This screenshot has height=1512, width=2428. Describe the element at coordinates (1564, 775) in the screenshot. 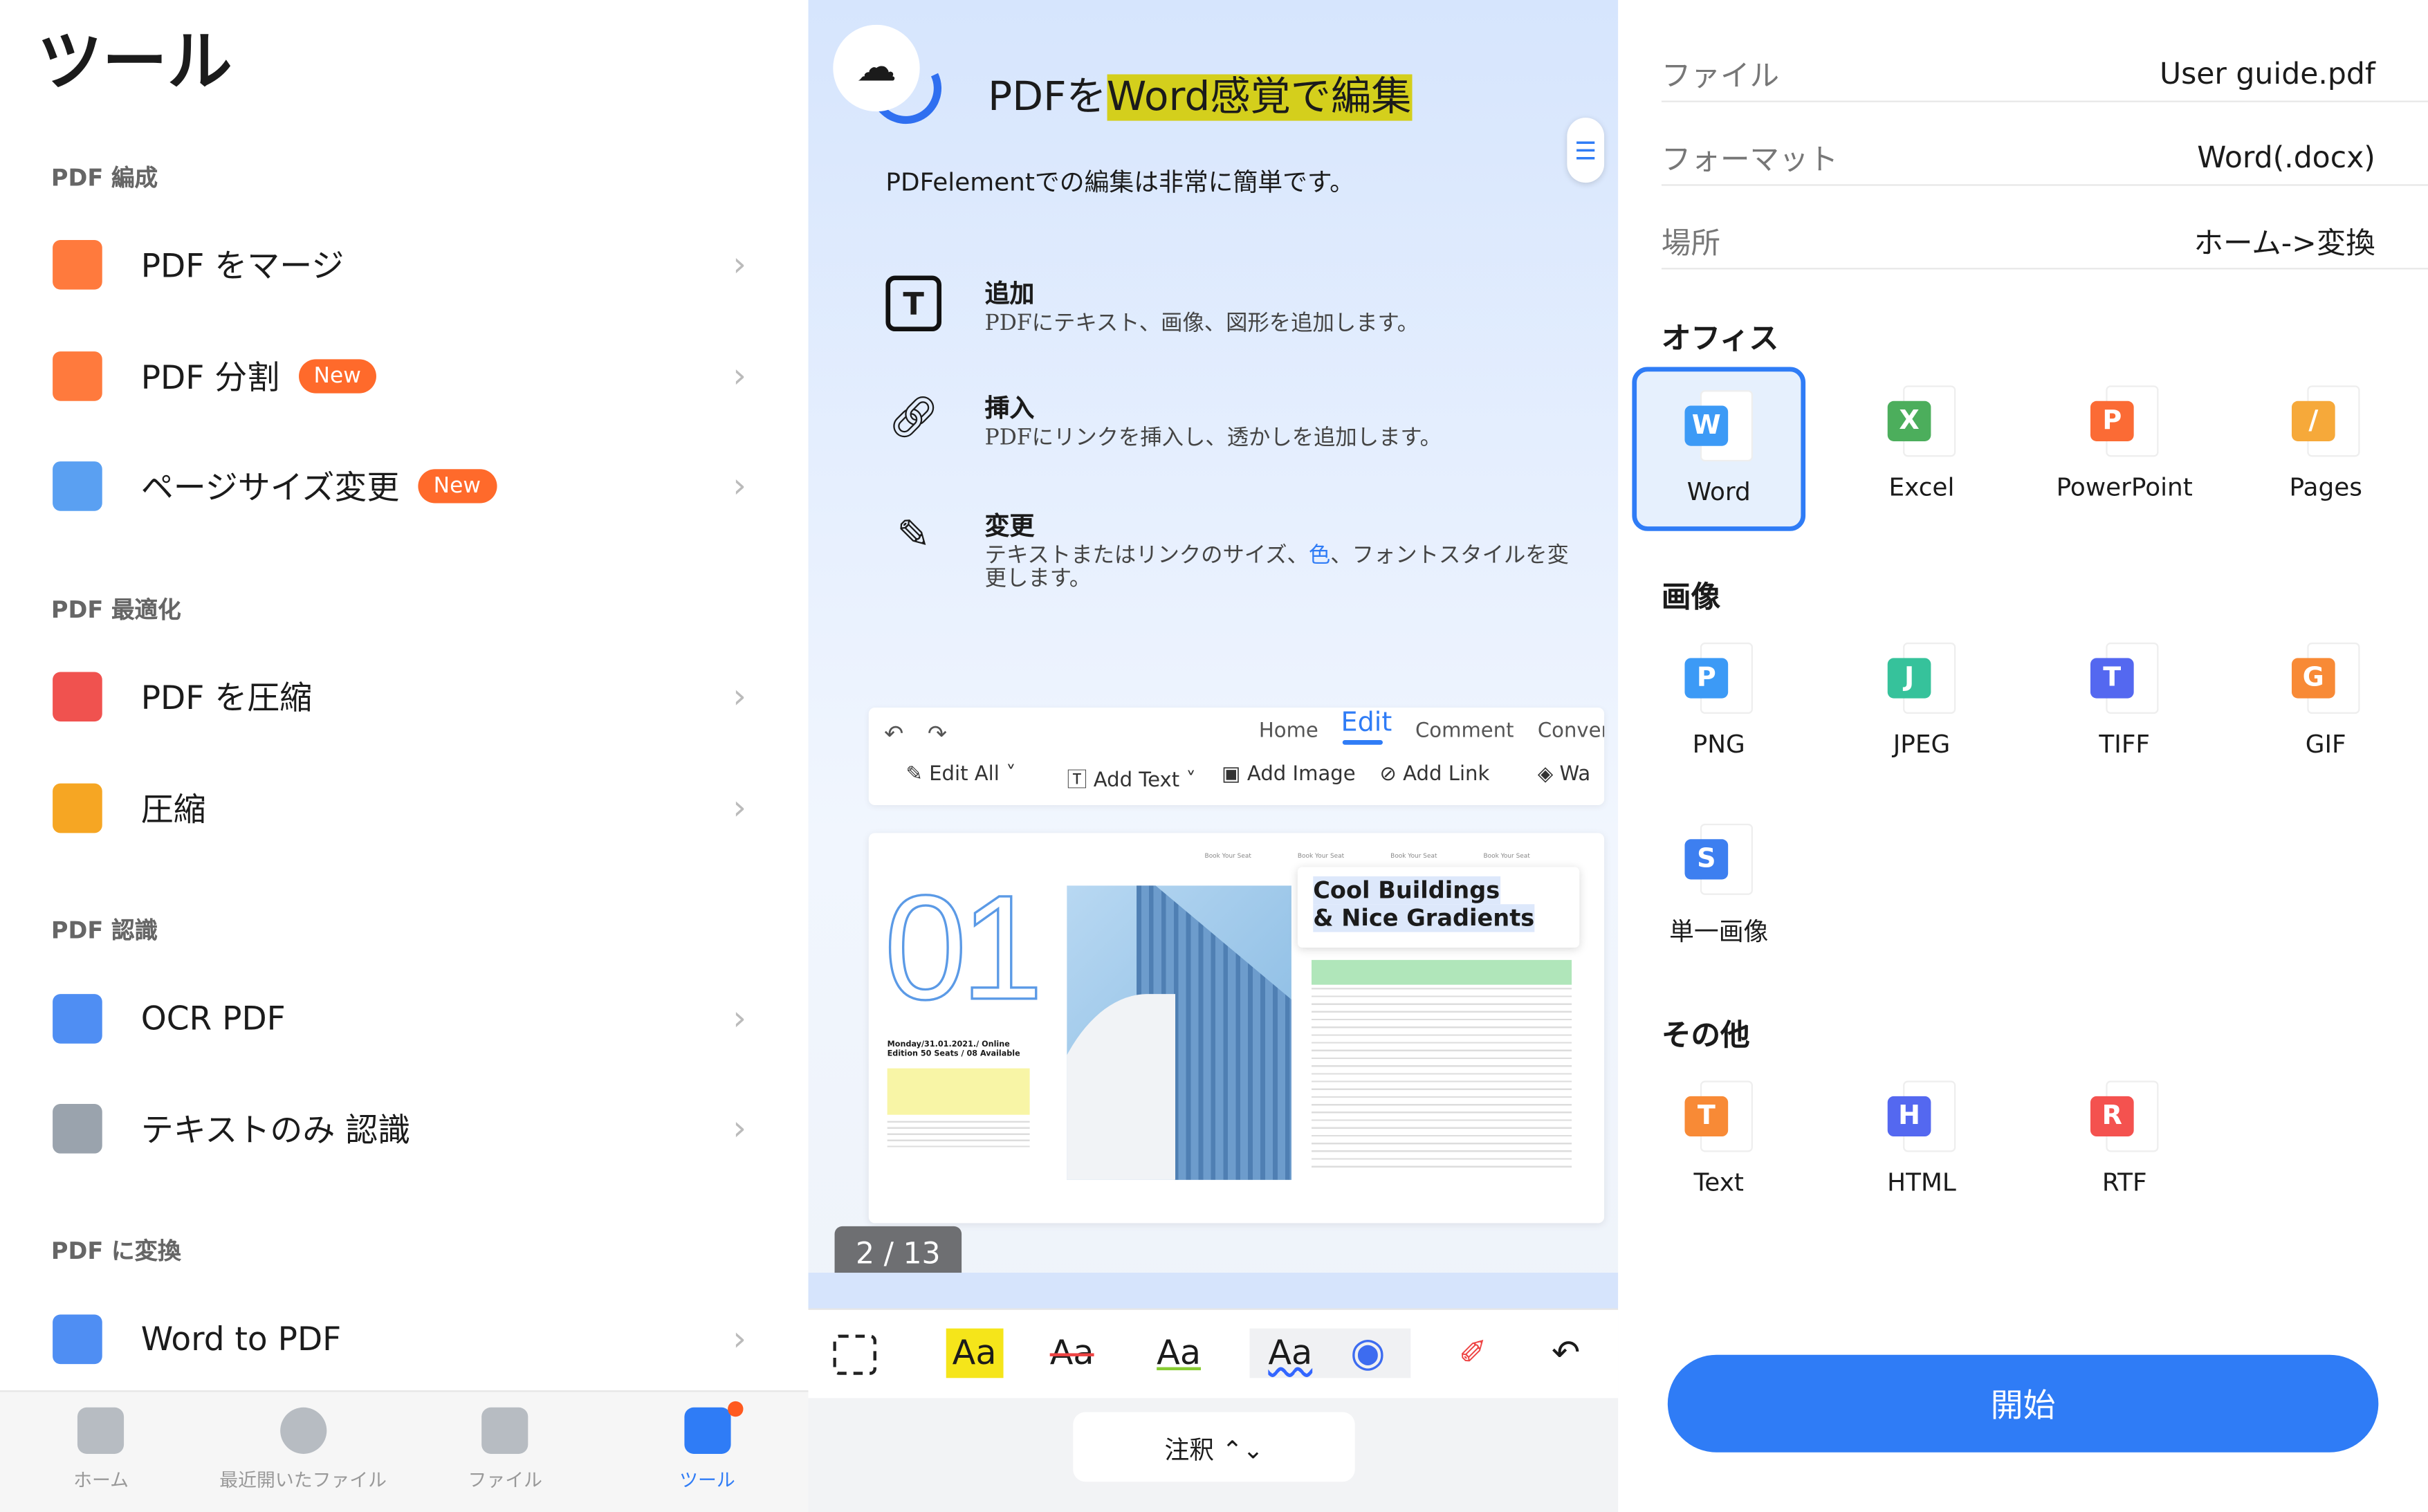

I see `watermark-button: ◈ Wa` at that location.